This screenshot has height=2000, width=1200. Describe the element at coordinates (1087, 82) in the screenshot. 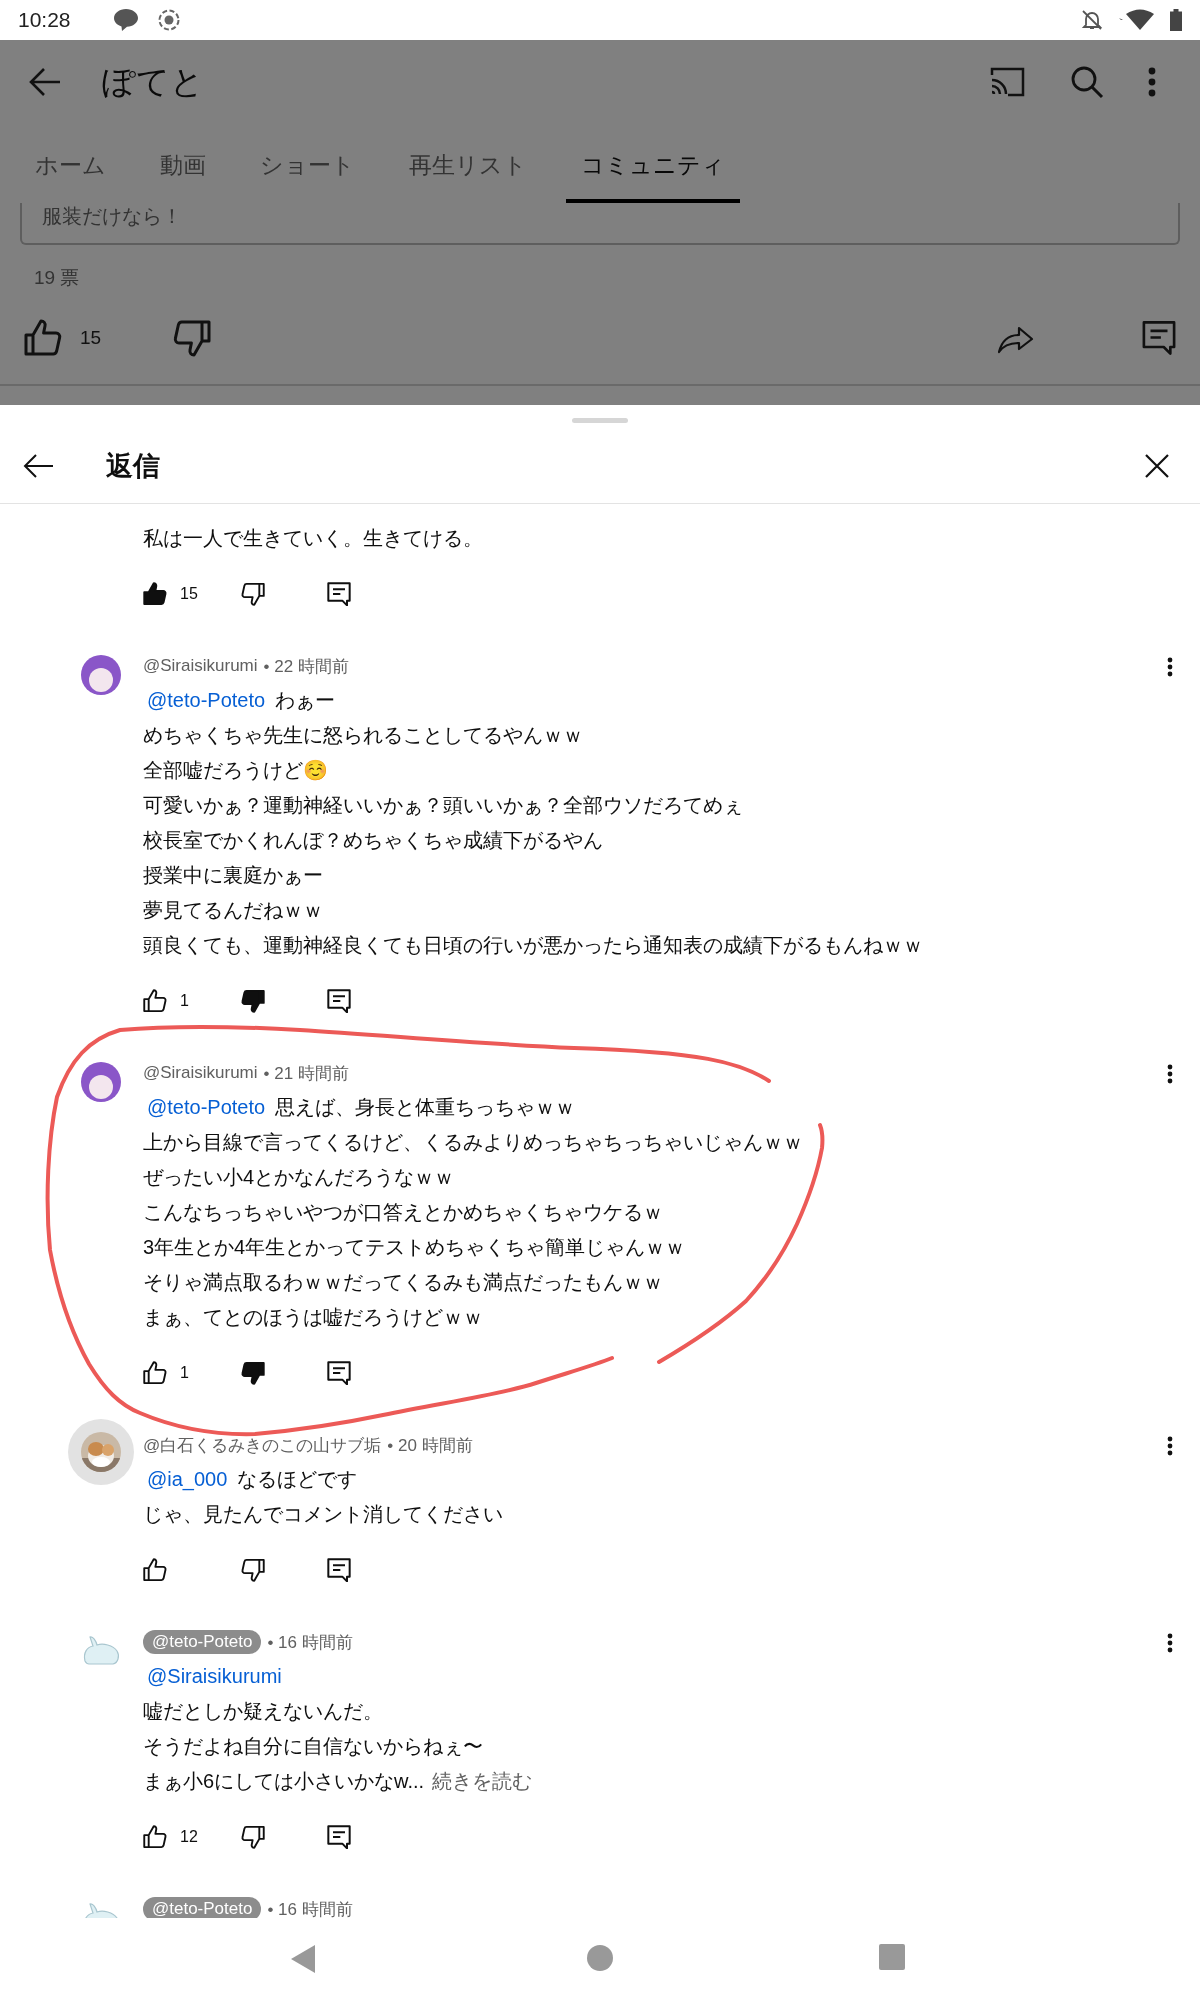

I see `search-icon` at that location.